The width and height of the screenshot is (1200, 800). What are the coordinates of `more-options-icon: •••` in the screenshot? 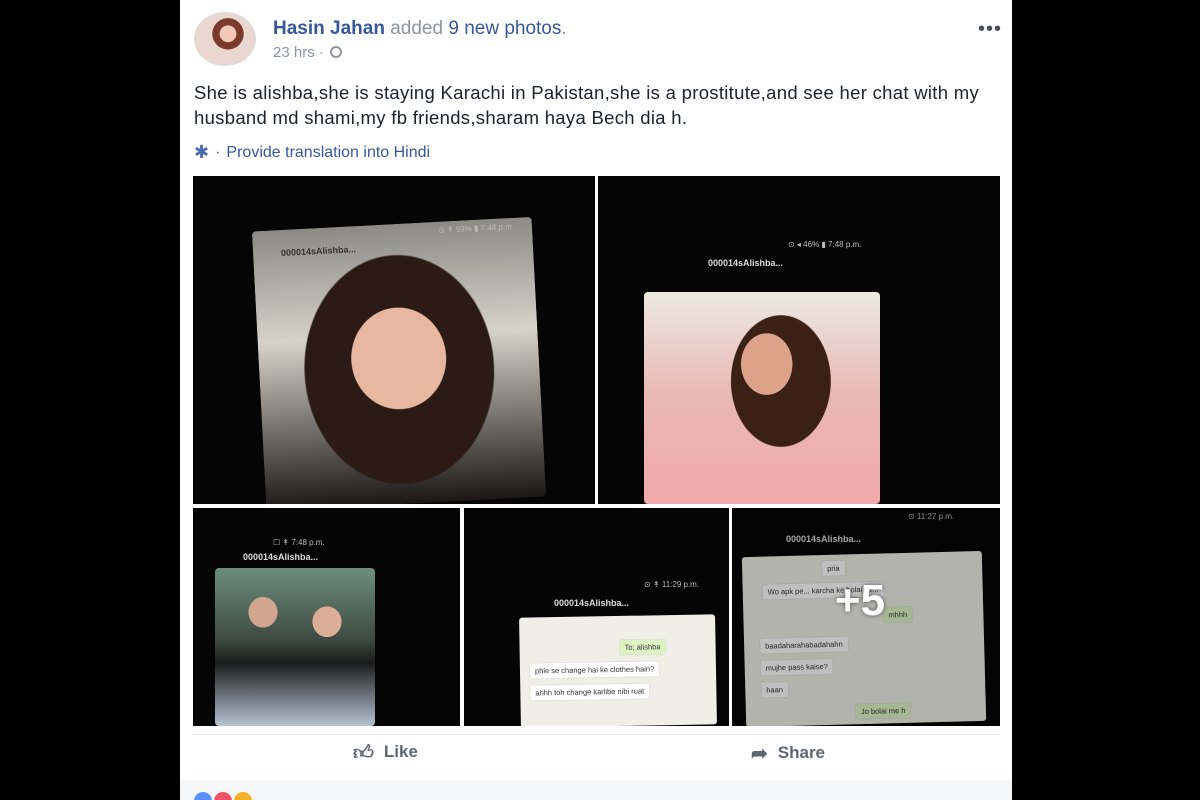 It's located at (990, 29).